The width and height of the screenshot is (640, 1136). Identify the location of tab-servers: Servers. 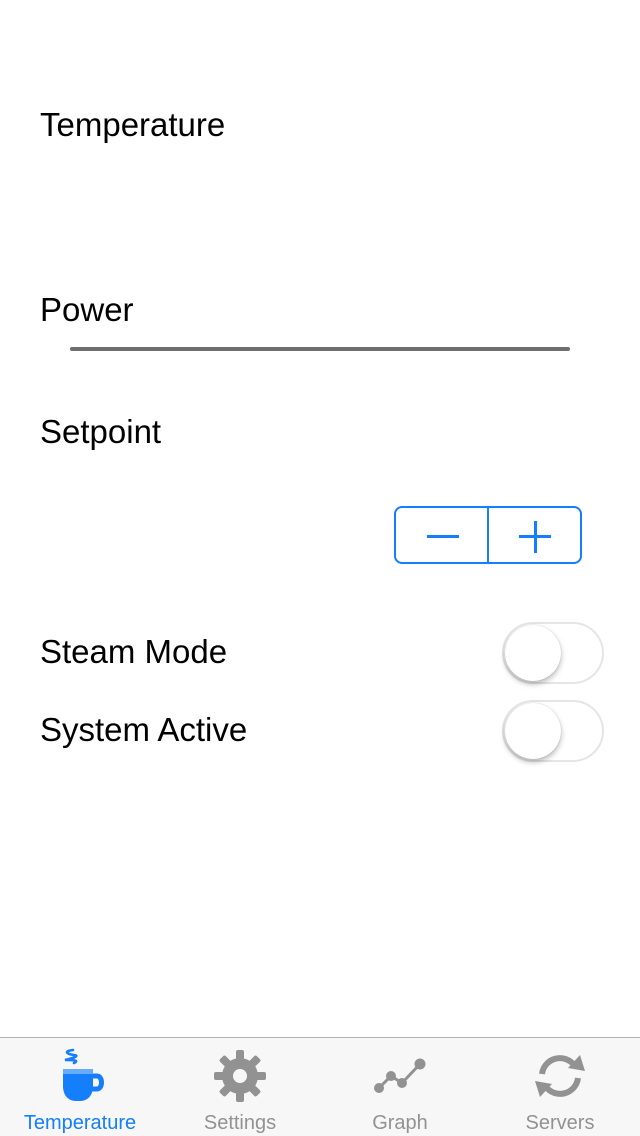
(560, 1087).